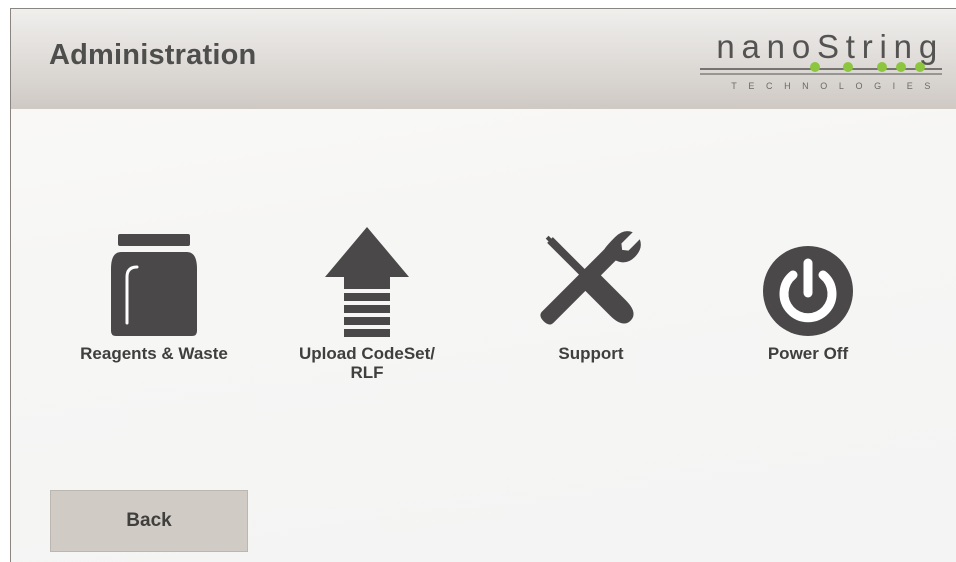  Describe the element at coordinates (591, 353) in the screenshot. I see `support-label: Support` at that location.